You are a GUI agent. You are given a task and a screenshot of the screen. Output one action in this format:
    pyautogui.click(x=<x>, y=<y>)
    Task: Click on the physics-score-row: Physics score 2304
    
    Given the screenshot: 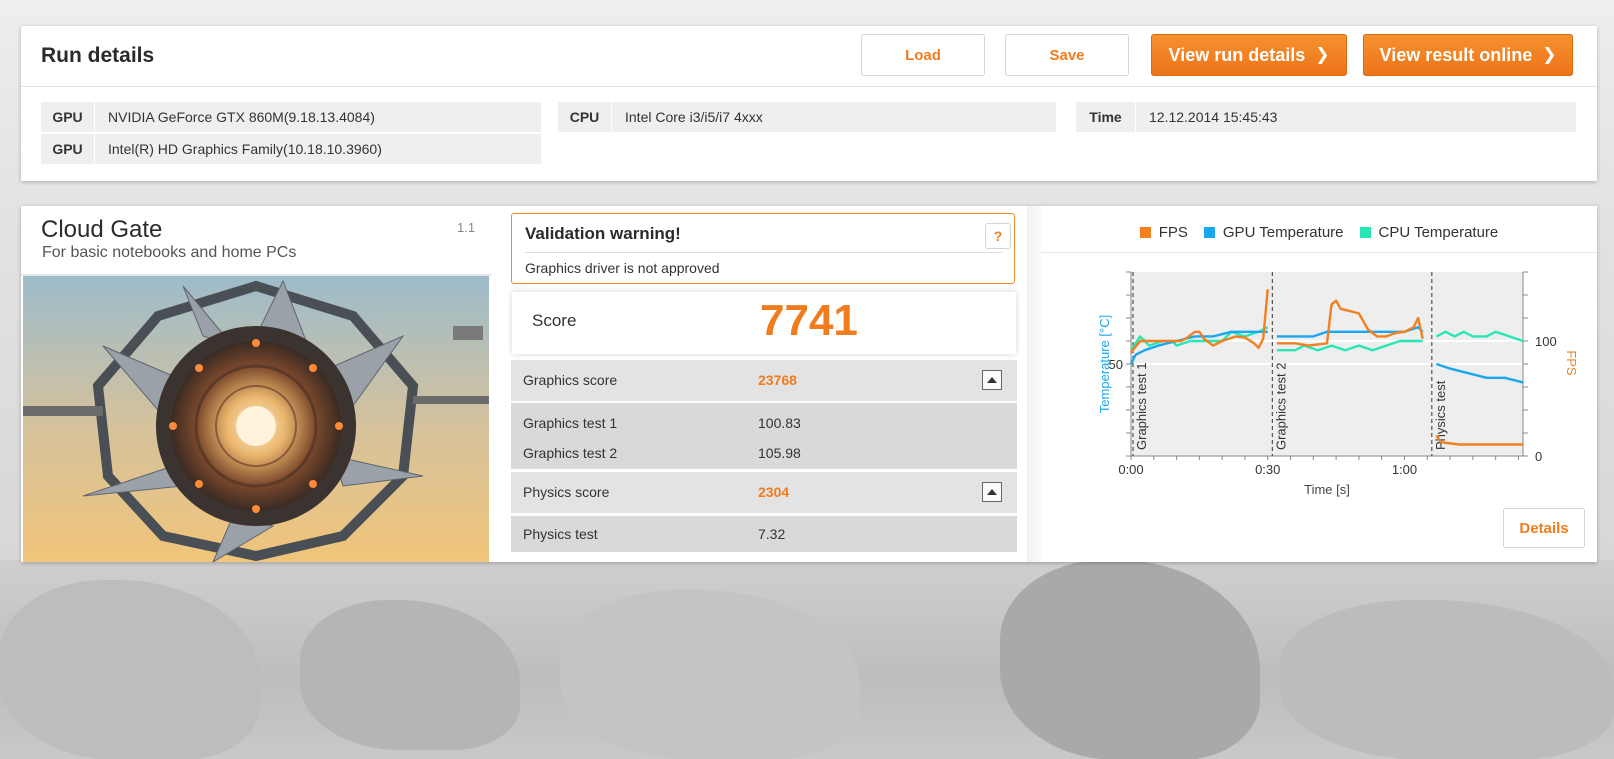 What is the action you would take?
    pyautogui.click(x=764, y=492)
    